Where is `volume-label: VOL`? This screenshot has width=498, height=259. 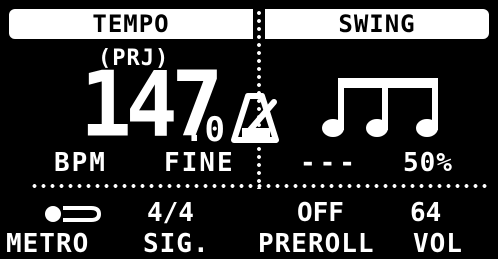
volume-label: VOL is located at coordinates (438, 244).